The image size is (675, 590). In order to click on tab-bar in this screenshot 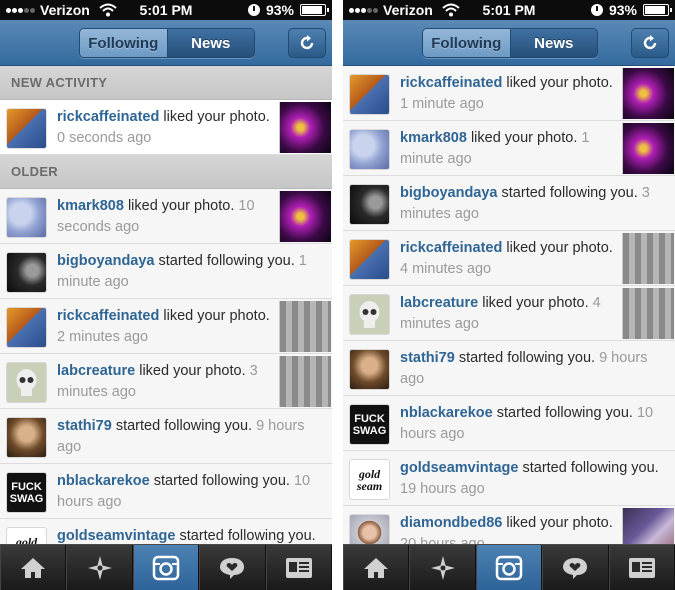, I will do `click(509, 567)`.